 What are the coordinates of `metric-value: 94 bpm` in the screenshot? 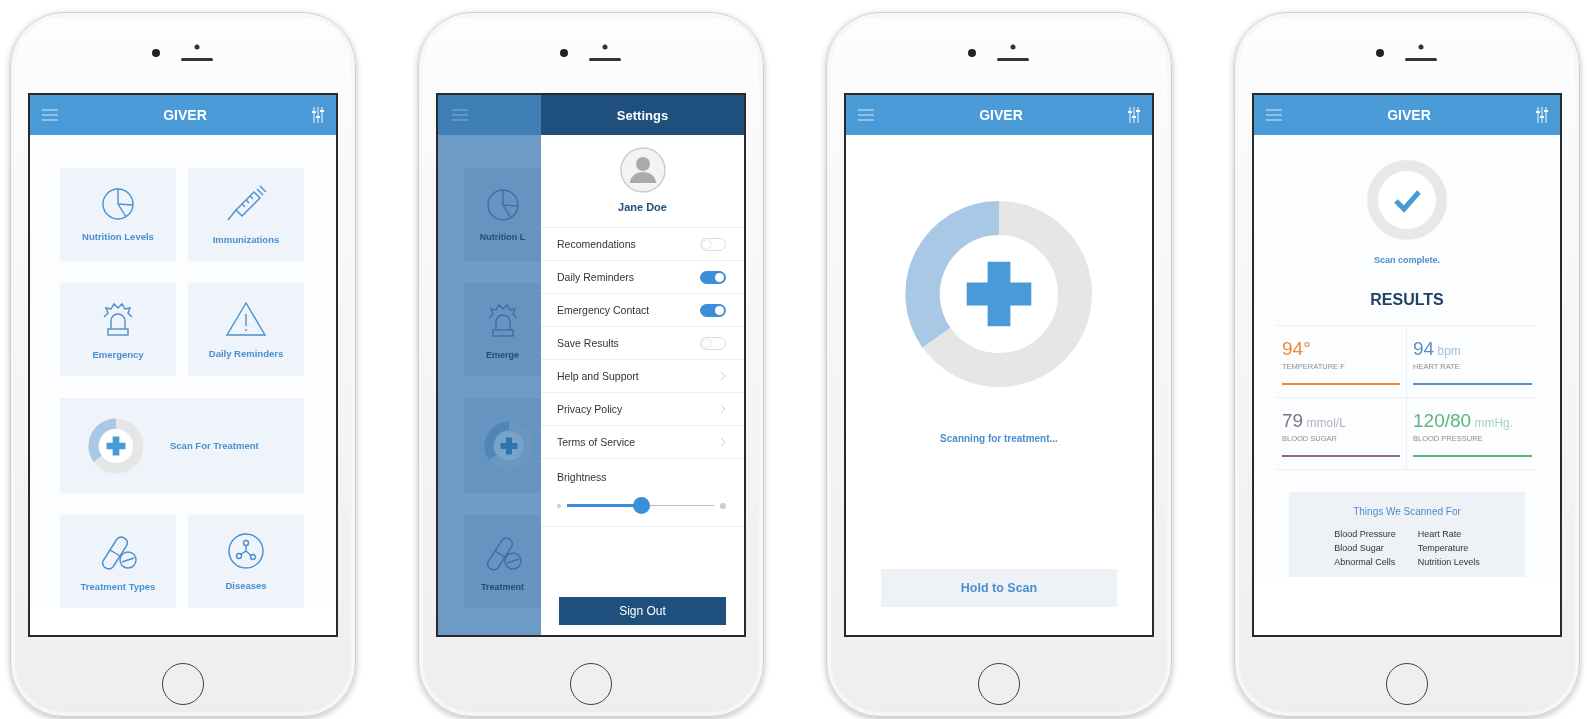 It's located at (1437, 349).